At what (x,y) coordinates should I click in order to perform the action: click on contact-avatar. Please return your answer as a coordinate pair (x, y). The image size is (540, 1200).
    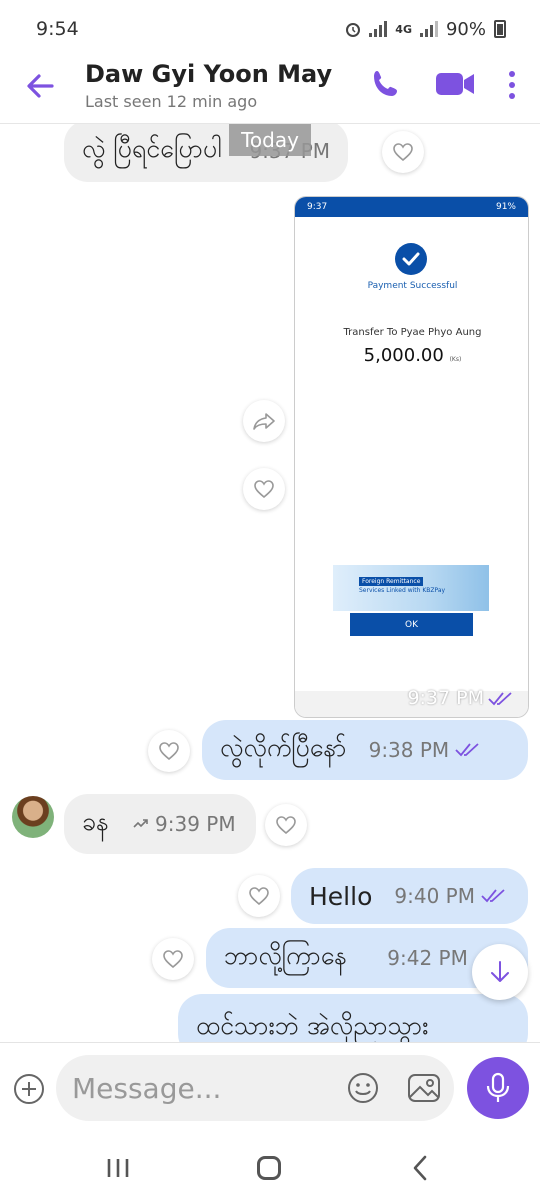
    Looking at the image, I should click on (33, 817).